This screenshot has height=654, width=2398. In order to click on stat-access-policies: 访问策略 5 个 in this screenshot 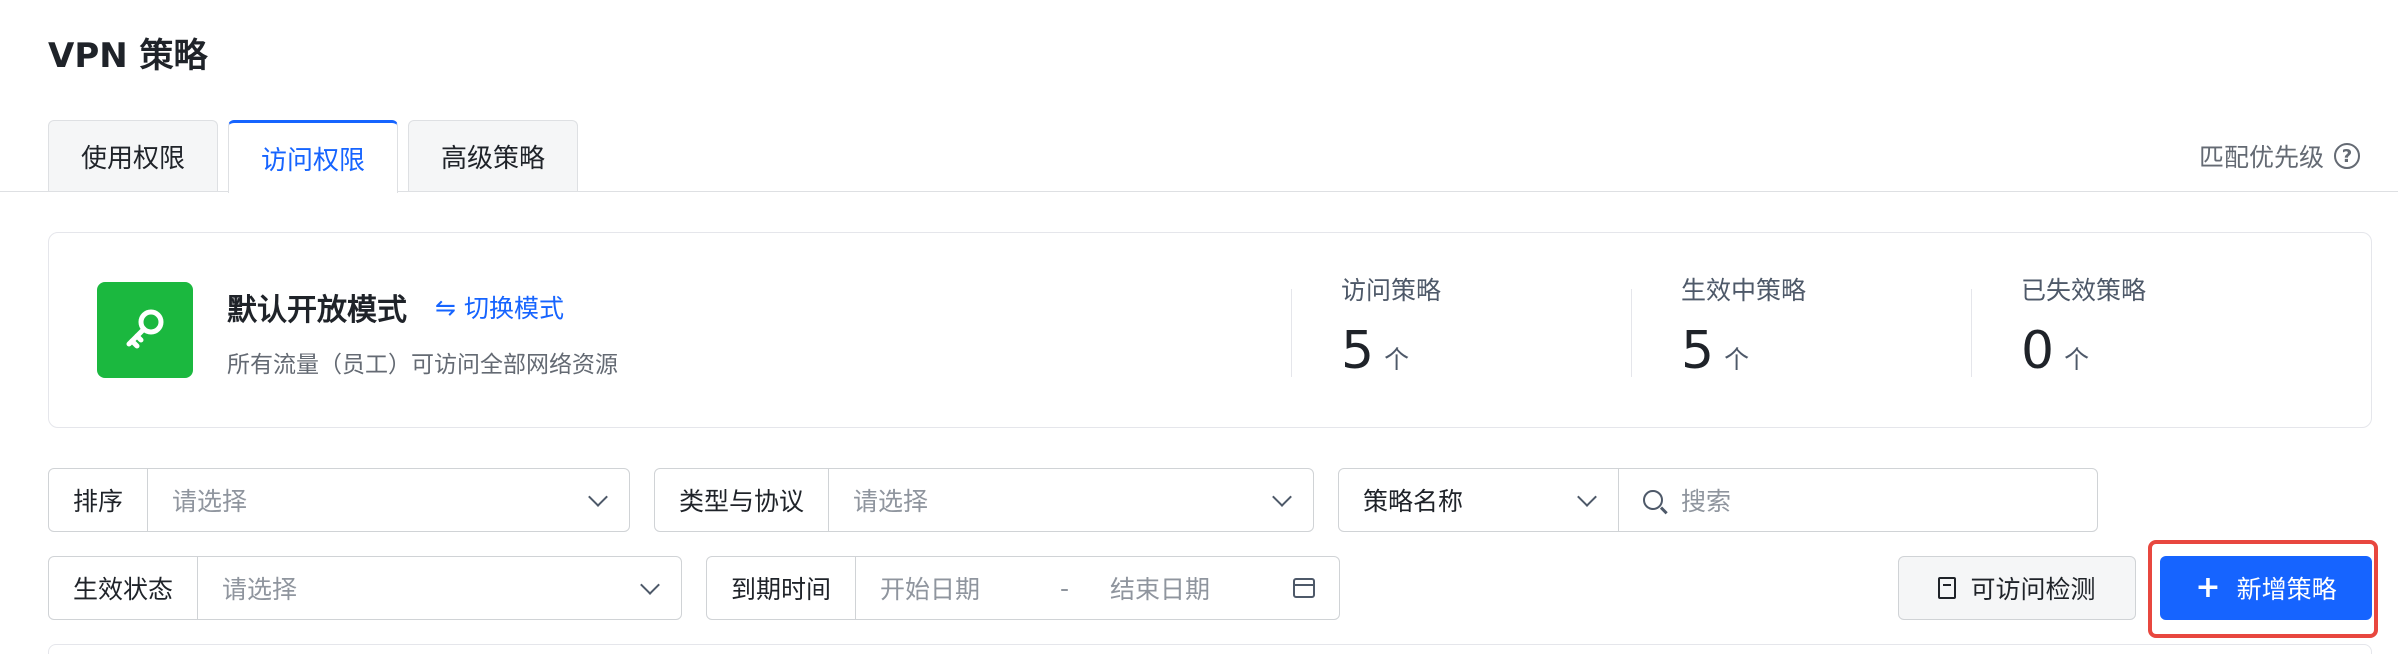, I will do `click(1391, 326)`.